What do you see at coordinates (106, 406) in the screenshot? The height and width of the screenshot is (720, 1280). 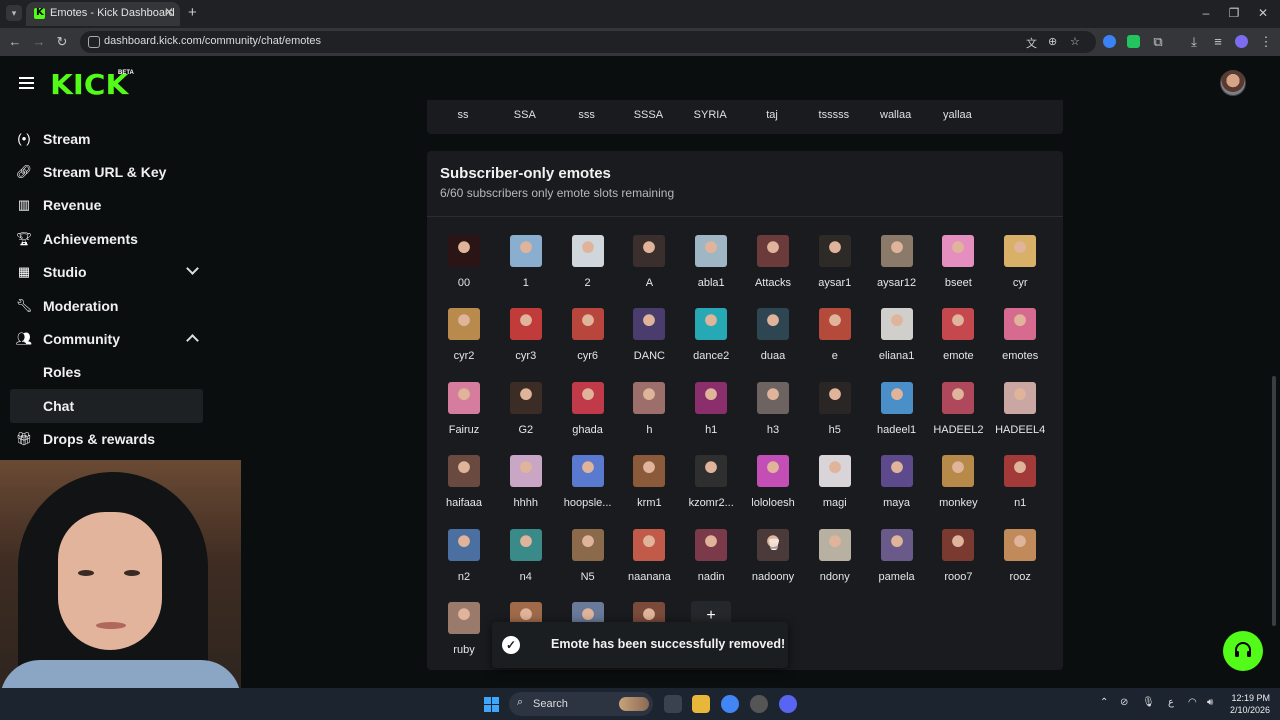 I see `sidebar-subitem-chat: Chat` at bounding box center [106, 406].